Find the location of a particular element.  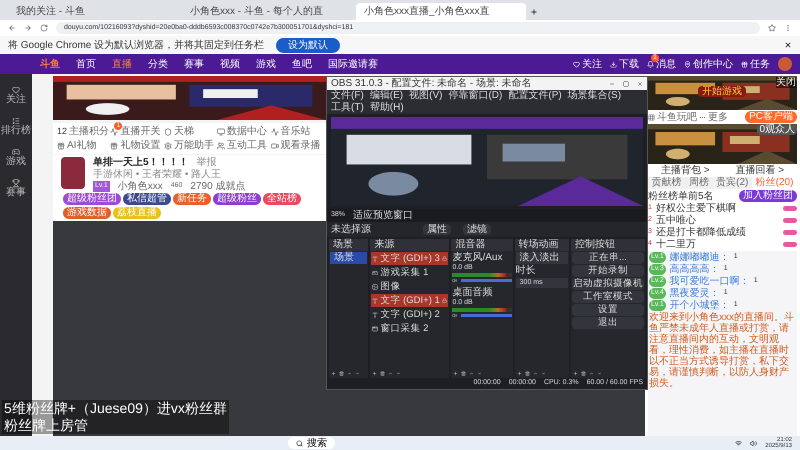

present-icon is located at coordinates (114, 146).